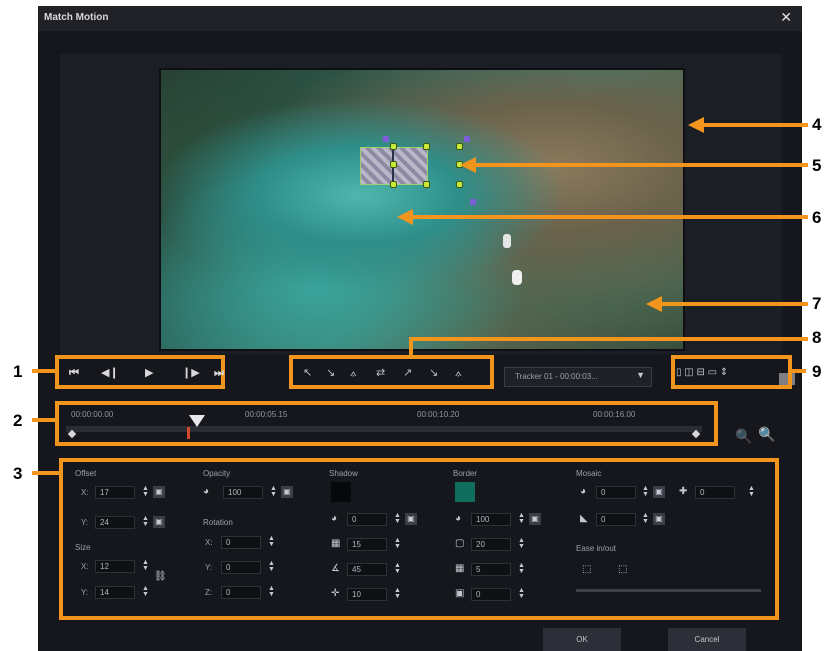  I want to click on mosaic-blur-stepper: ▲ ▼, so click(645, 519).